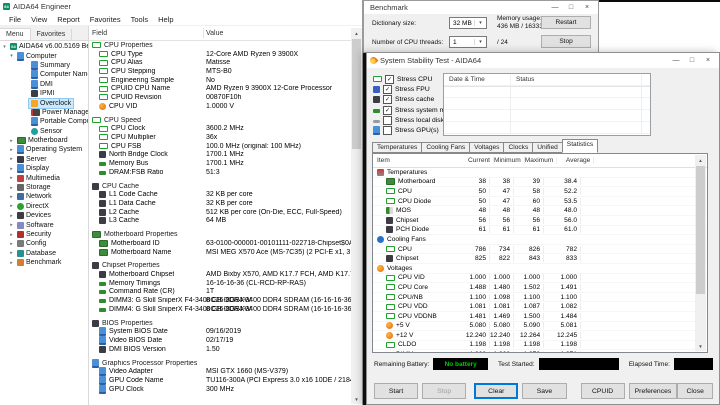  What do you see at coordinates (225, 220) in the screenshot?
I see `field-row: L3 Cache 64 MB` at bounding box center [225, 220].